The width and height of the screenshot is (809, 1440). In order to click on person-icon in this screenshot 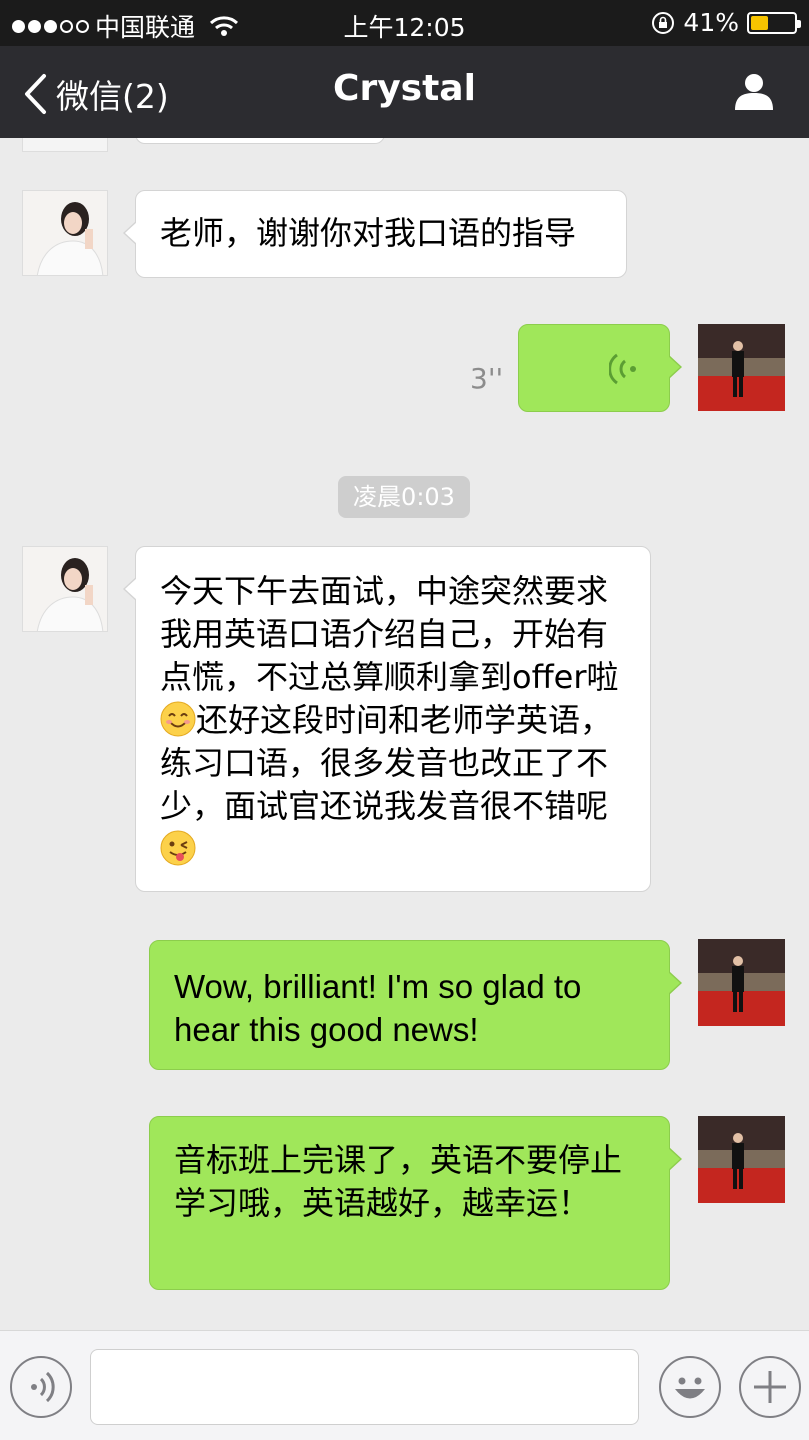, I will do `click(754, 91)`.